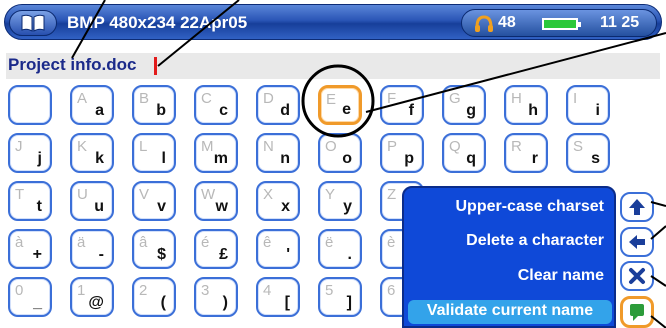 Image resolution: width=666 pixels, height=328 pixels. What do you see at coordinates (340, 297) in the screenshot?
I see `keyboard-key: 5]` at bounding box center [340, 297].